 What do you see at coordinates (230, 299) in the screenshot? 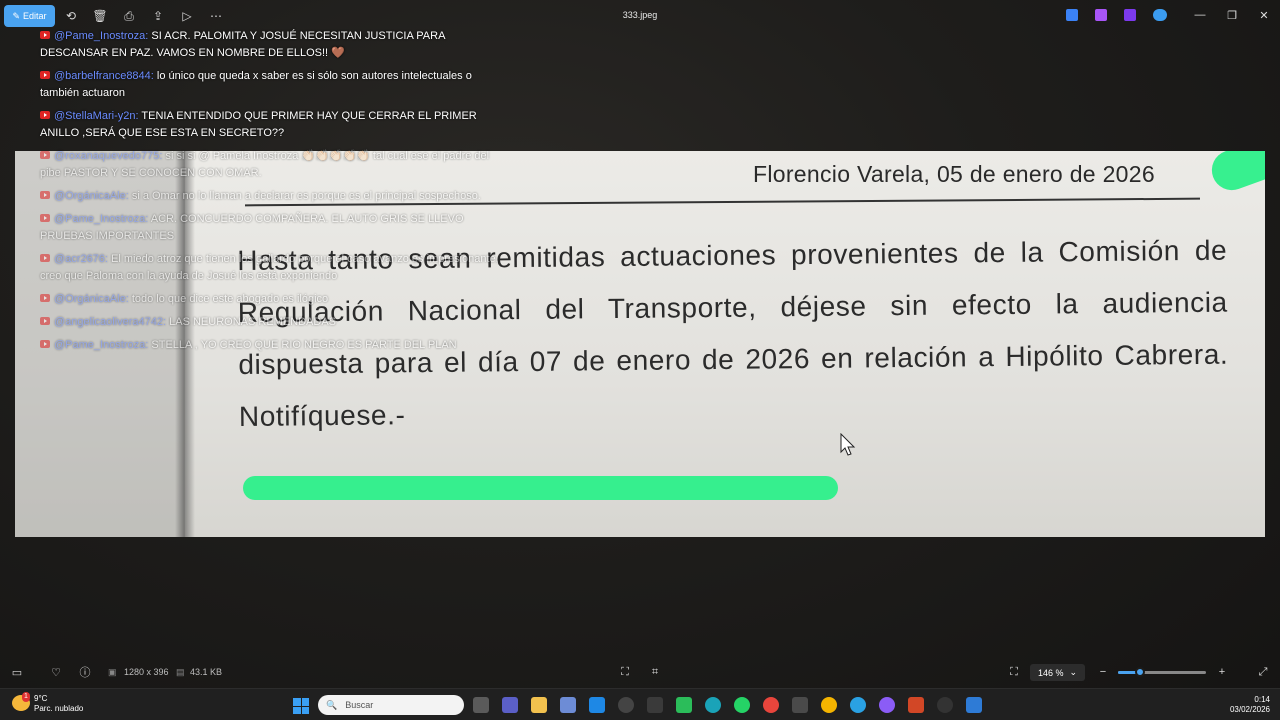
I see `chat-text: todo lo que dice este abogado es ilógico` at bounding box center [230, 299].